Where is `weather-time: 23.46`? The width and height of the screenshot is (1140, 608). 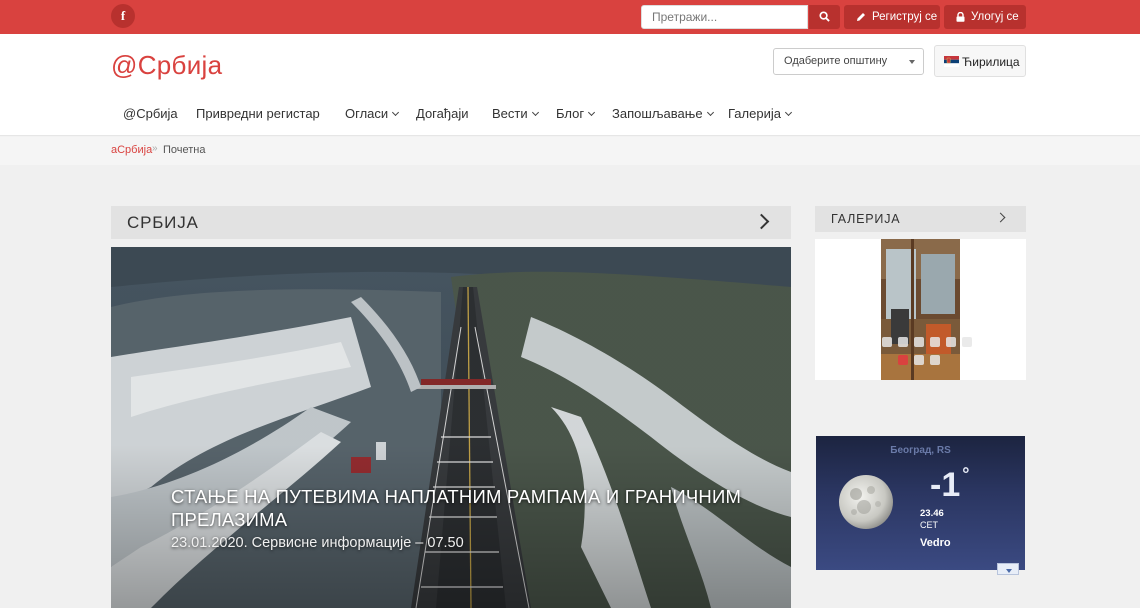
weather-time: 23.46 is located at coordinates (932, 513).